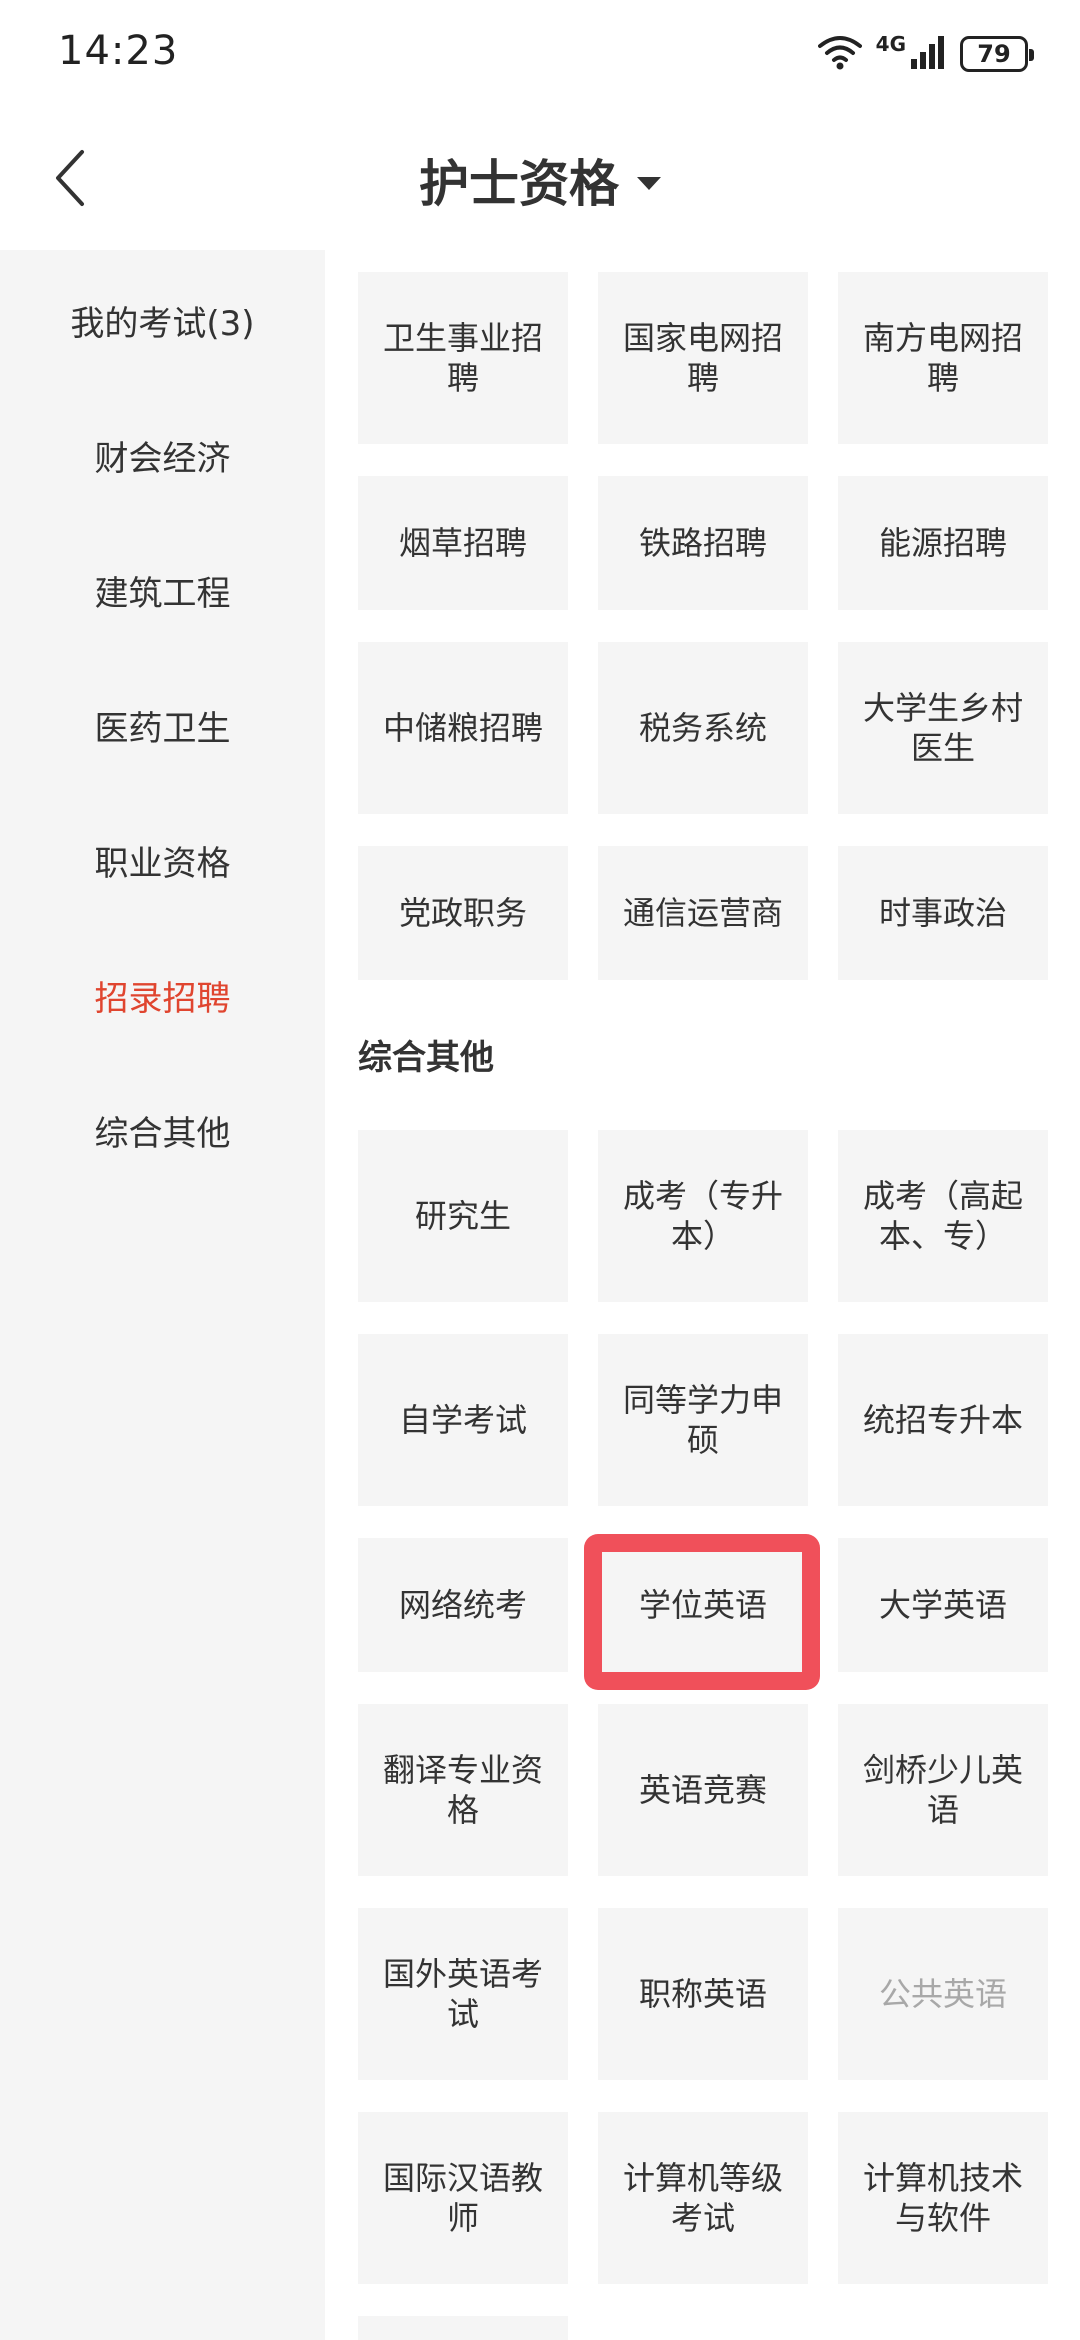 The image size is (1080, 2340). What do you see at coordinates (703, 1216) in the screenshot?
I see `exam-tile: 成考（专升本）` at bounding box center [703, 1216].